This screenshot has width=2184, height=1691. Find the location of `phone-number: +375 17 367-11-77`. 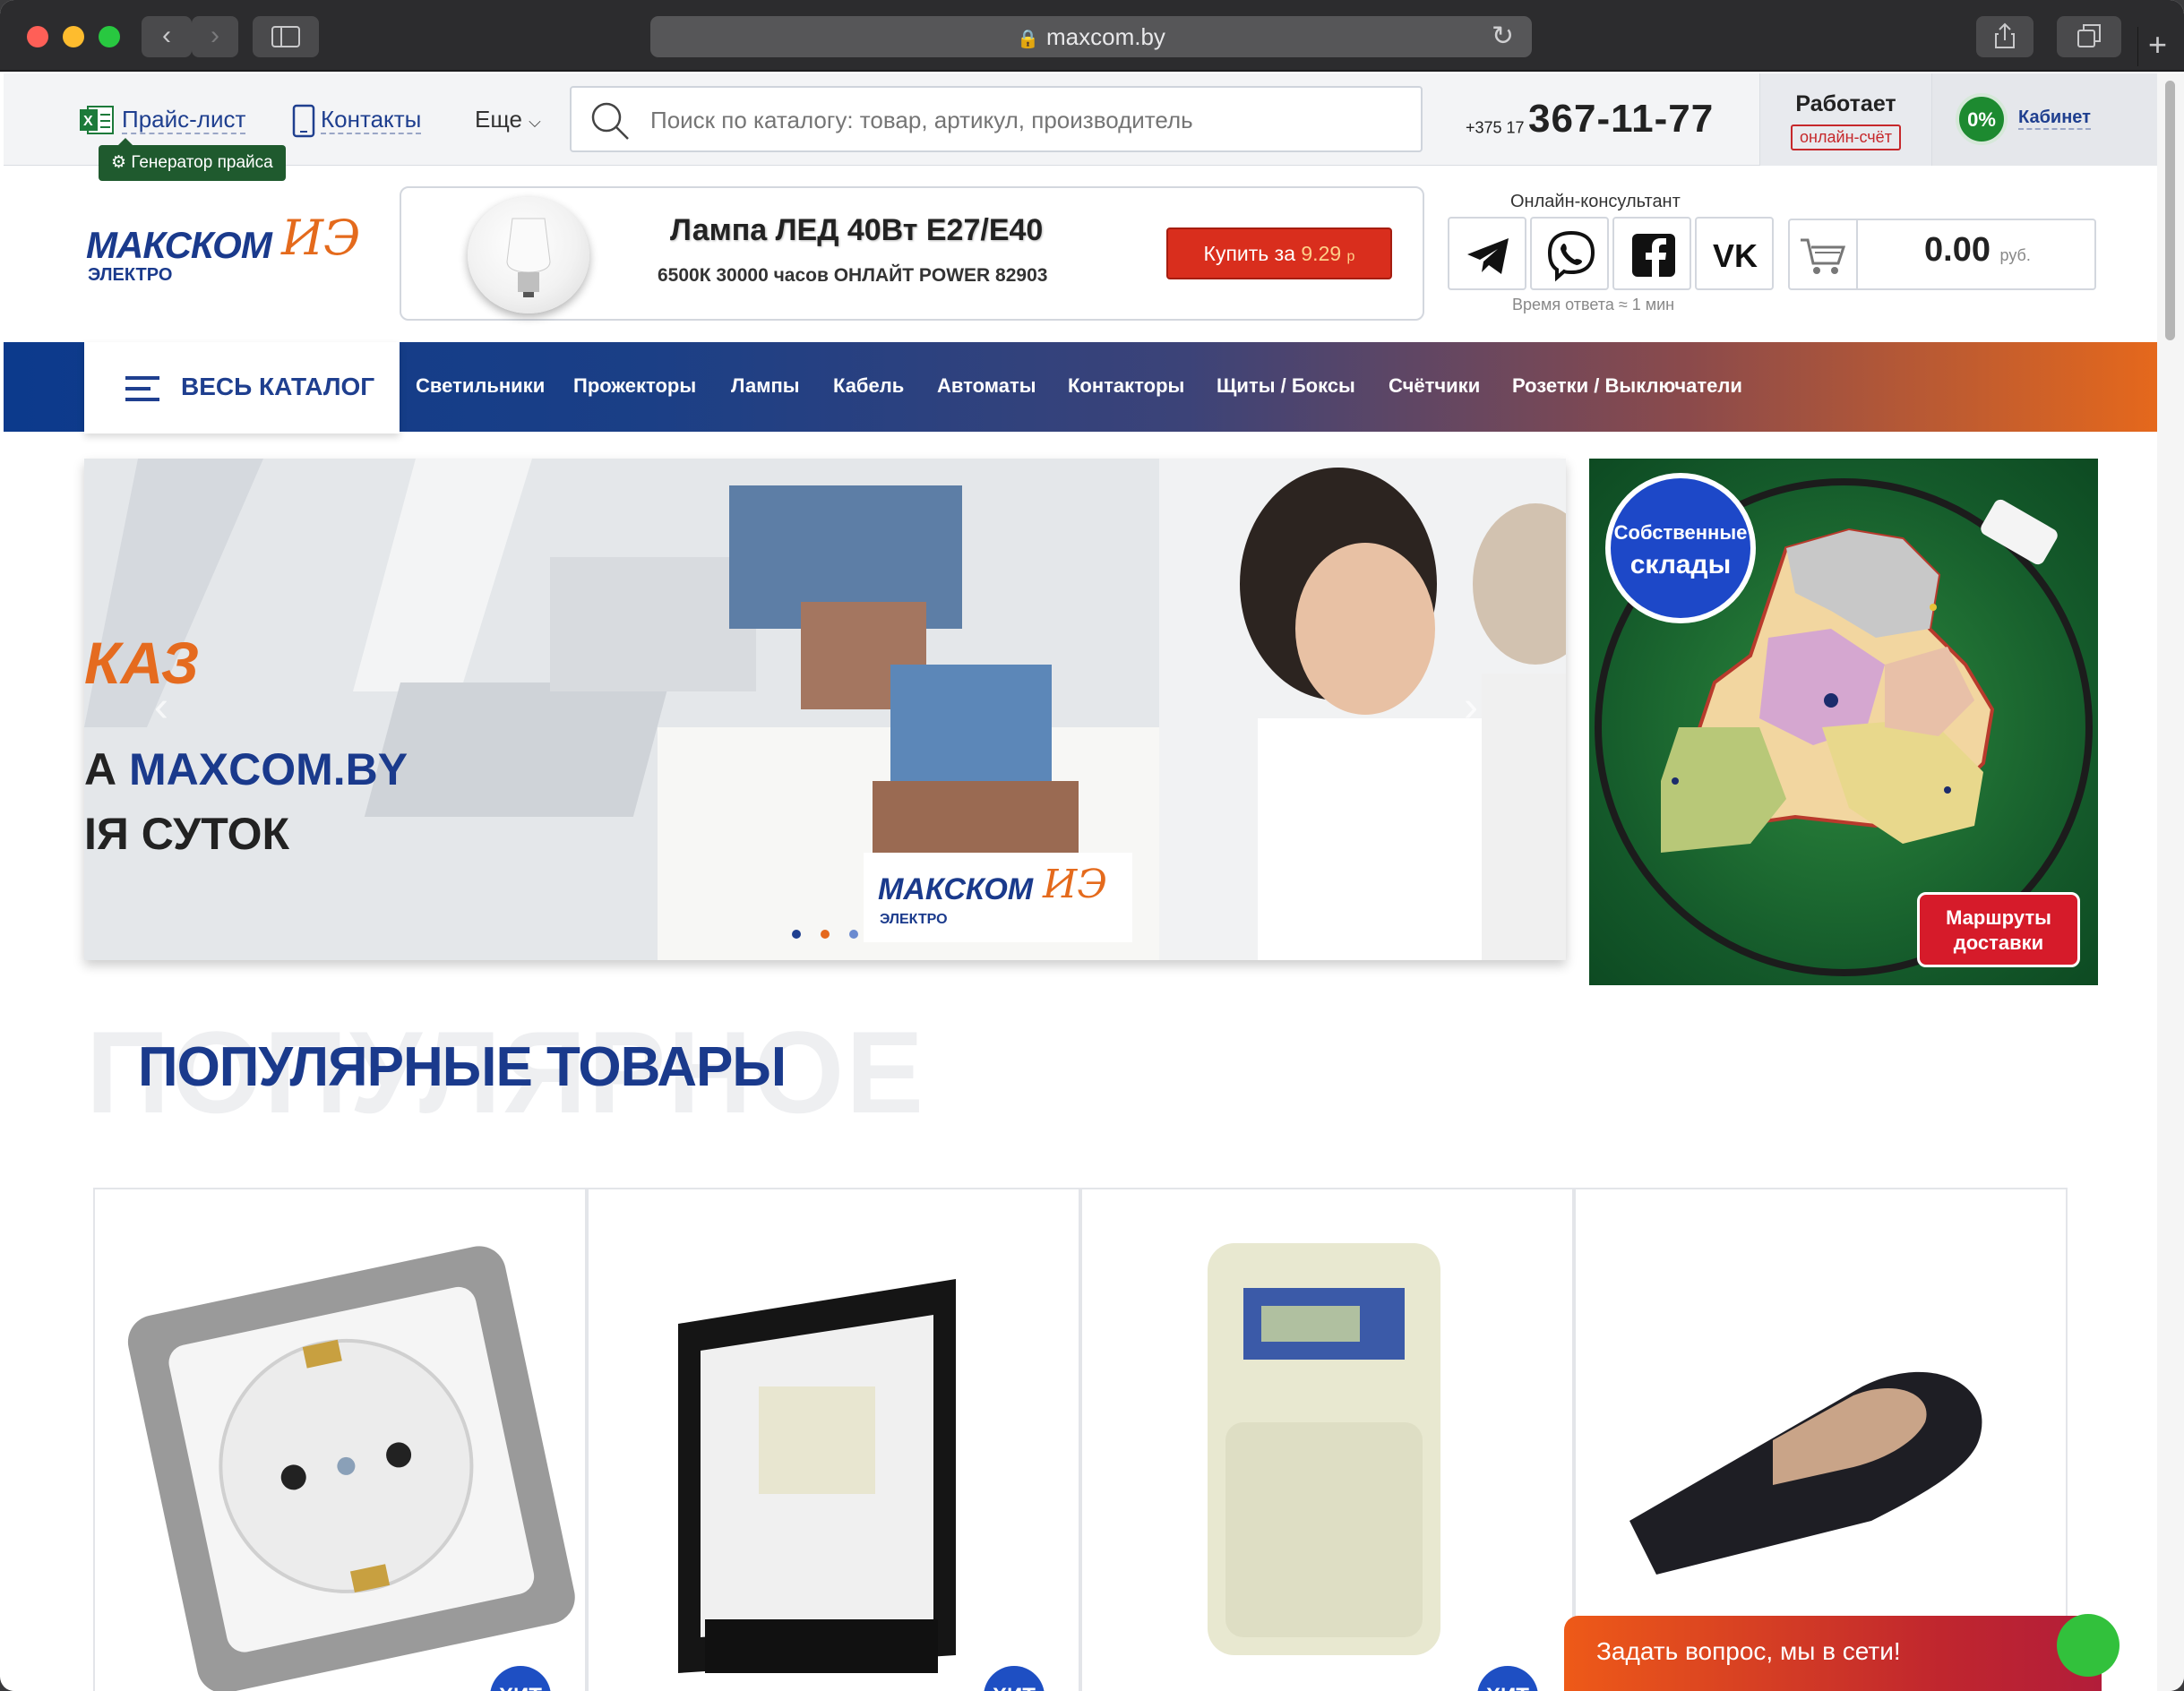

phone-number: +375 17 367-11-77 is located at coordinates (1590, 119).